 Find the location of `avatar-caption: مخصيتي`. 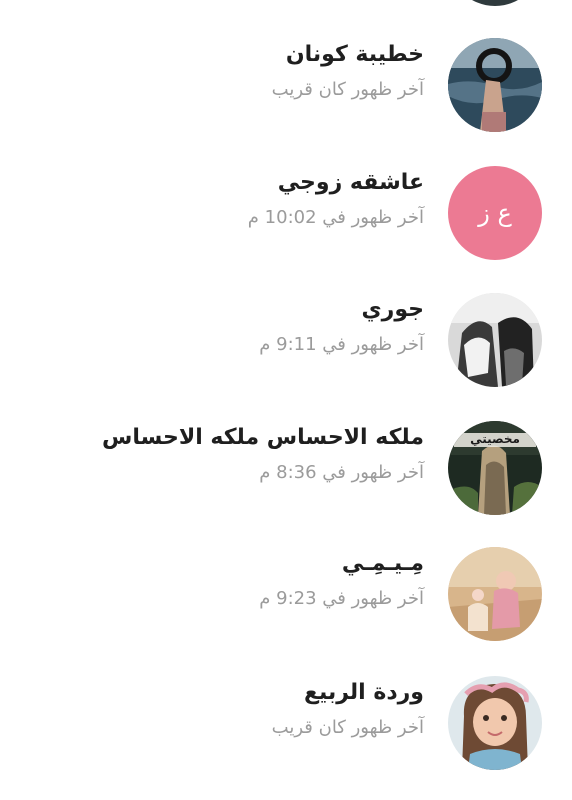

avatar-caption: مخصيتي is located at coordinates (495, 439).